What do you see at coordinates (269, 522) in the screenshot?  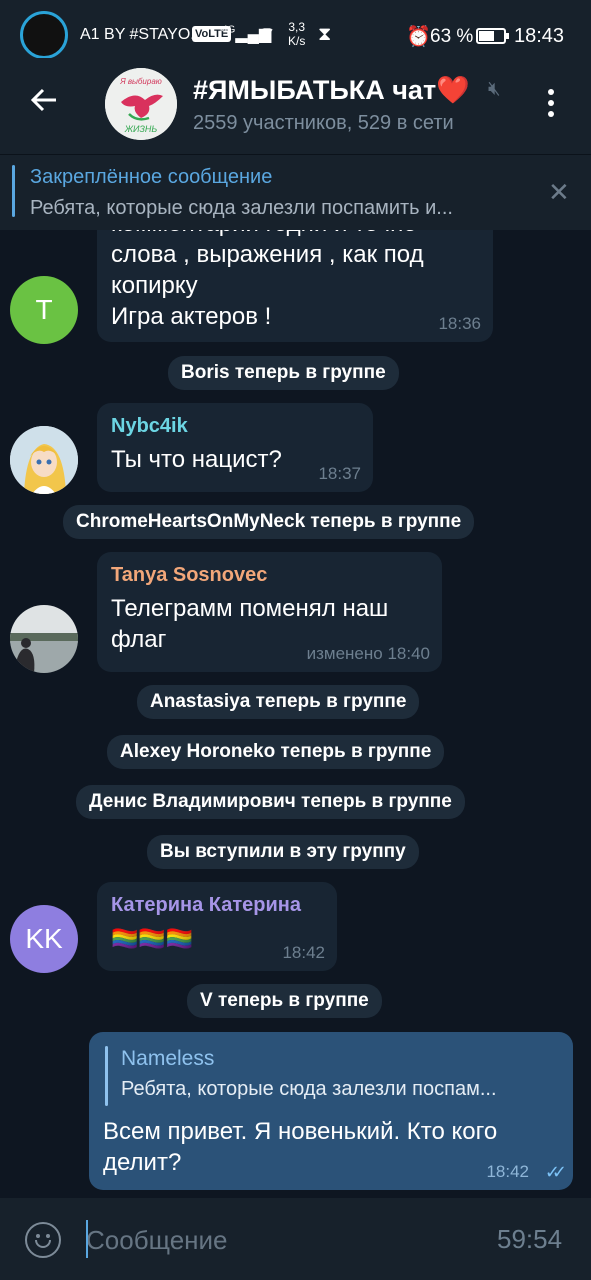 I see `service-message: ChromeHeartsOnMyNeck теперь в группе` at bounding box center [269, 522].